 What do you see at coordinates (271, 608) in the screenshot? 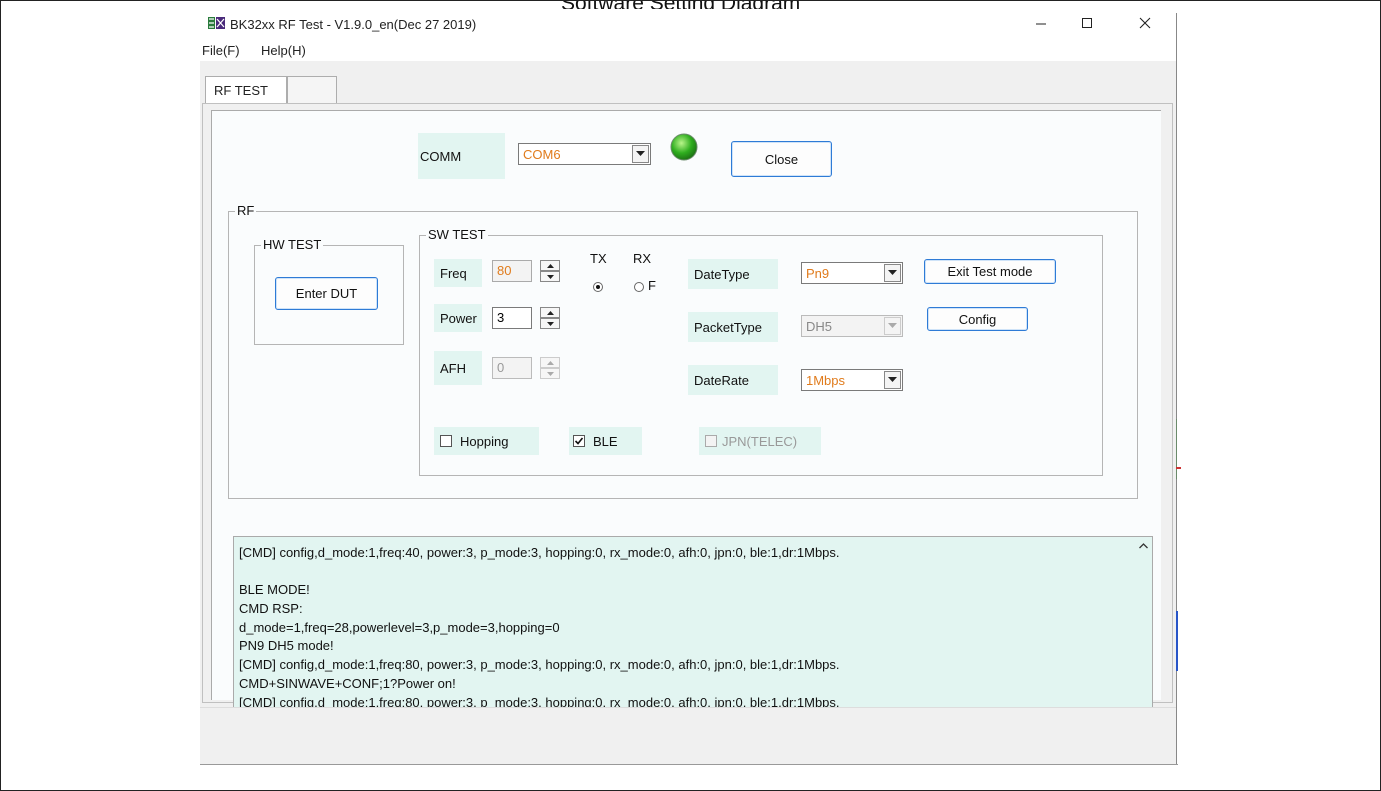
I see `log-line: CMD RSP:` at bounding box center [271, 608].